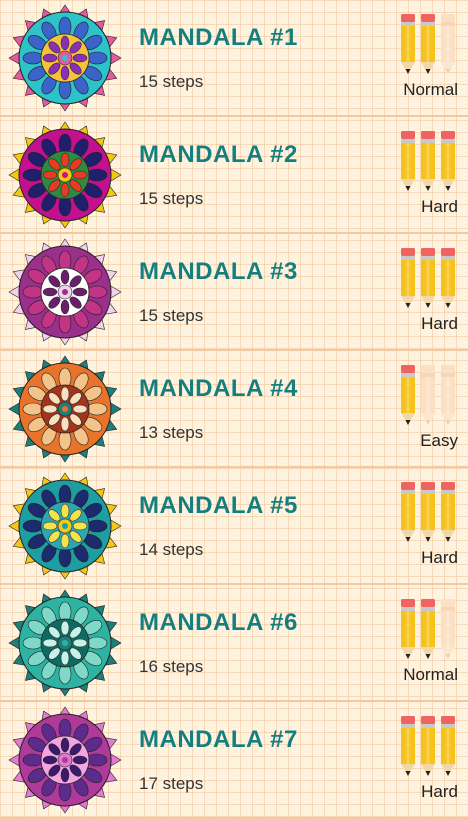 Image resolution: width=468 pixels, height=819 pixels. I want to click on mandala-title: MANDALA #4, so click(218, 388).